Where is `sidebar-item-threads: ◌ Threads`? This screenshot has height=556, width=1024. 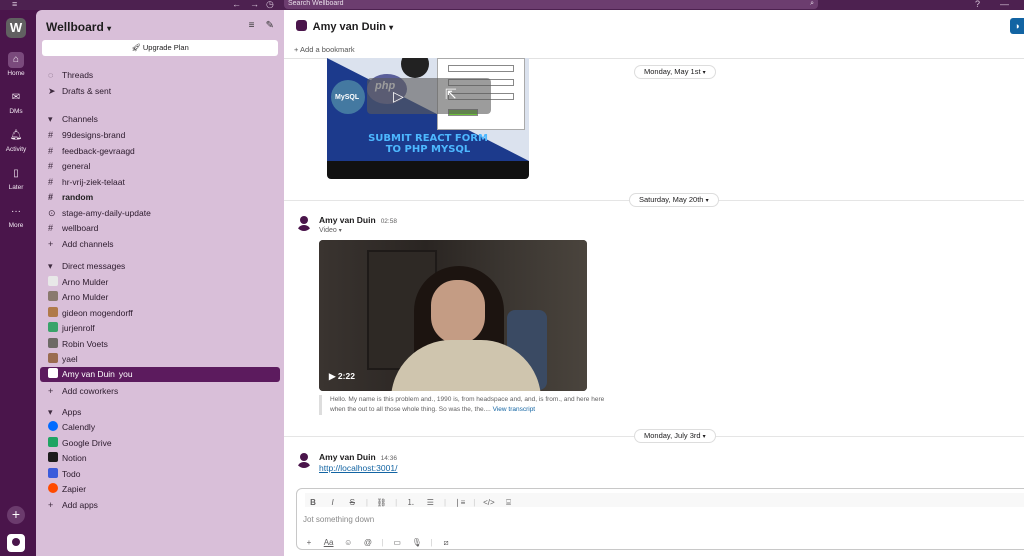
sidebar-item-threads: ◌ Threads is located at coordinates (160, 75).